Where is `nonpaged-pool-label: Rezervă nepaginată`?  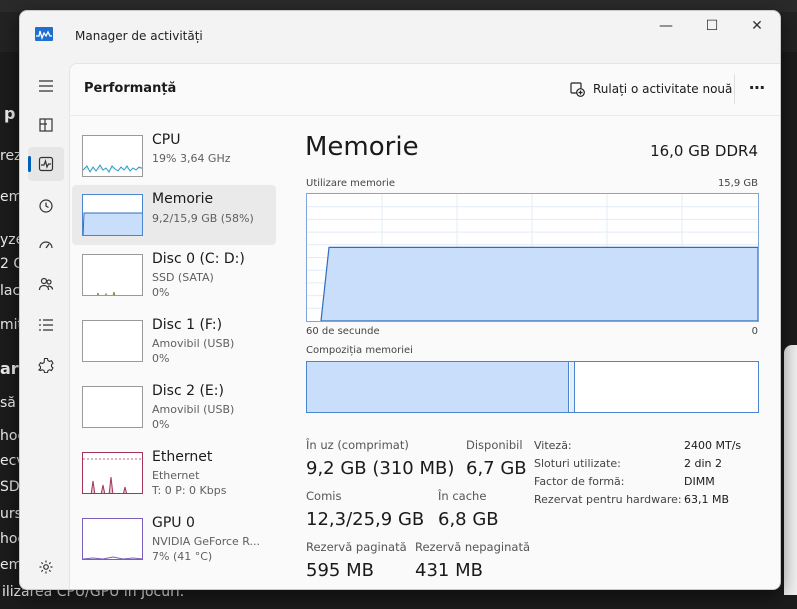
nonpaged-pool-label: Rezervă nepaginată is located at coordinates (472, 547).